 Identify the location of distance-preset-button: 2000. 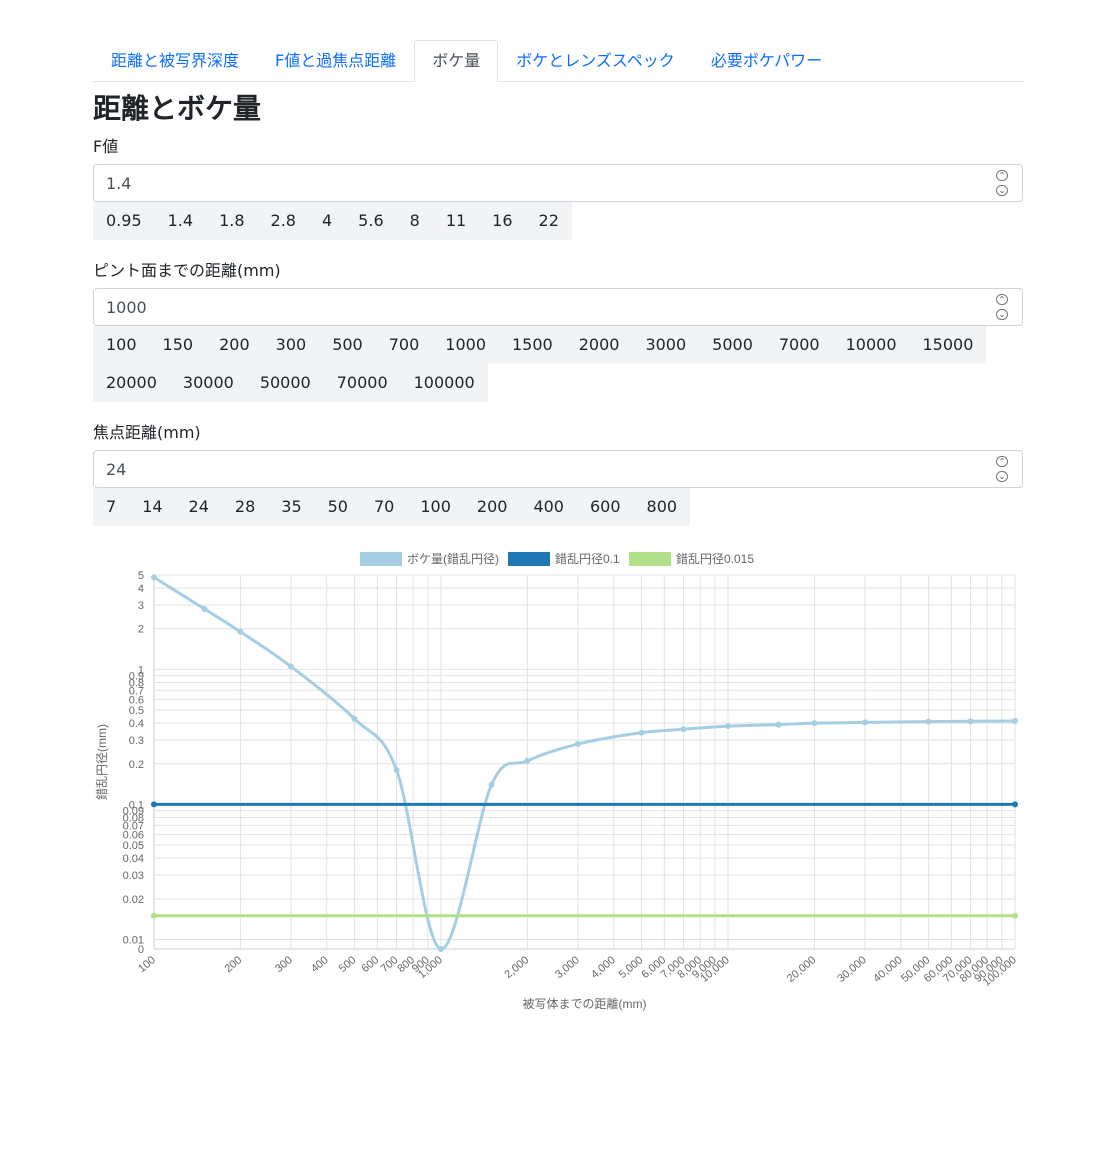
(599, 345).